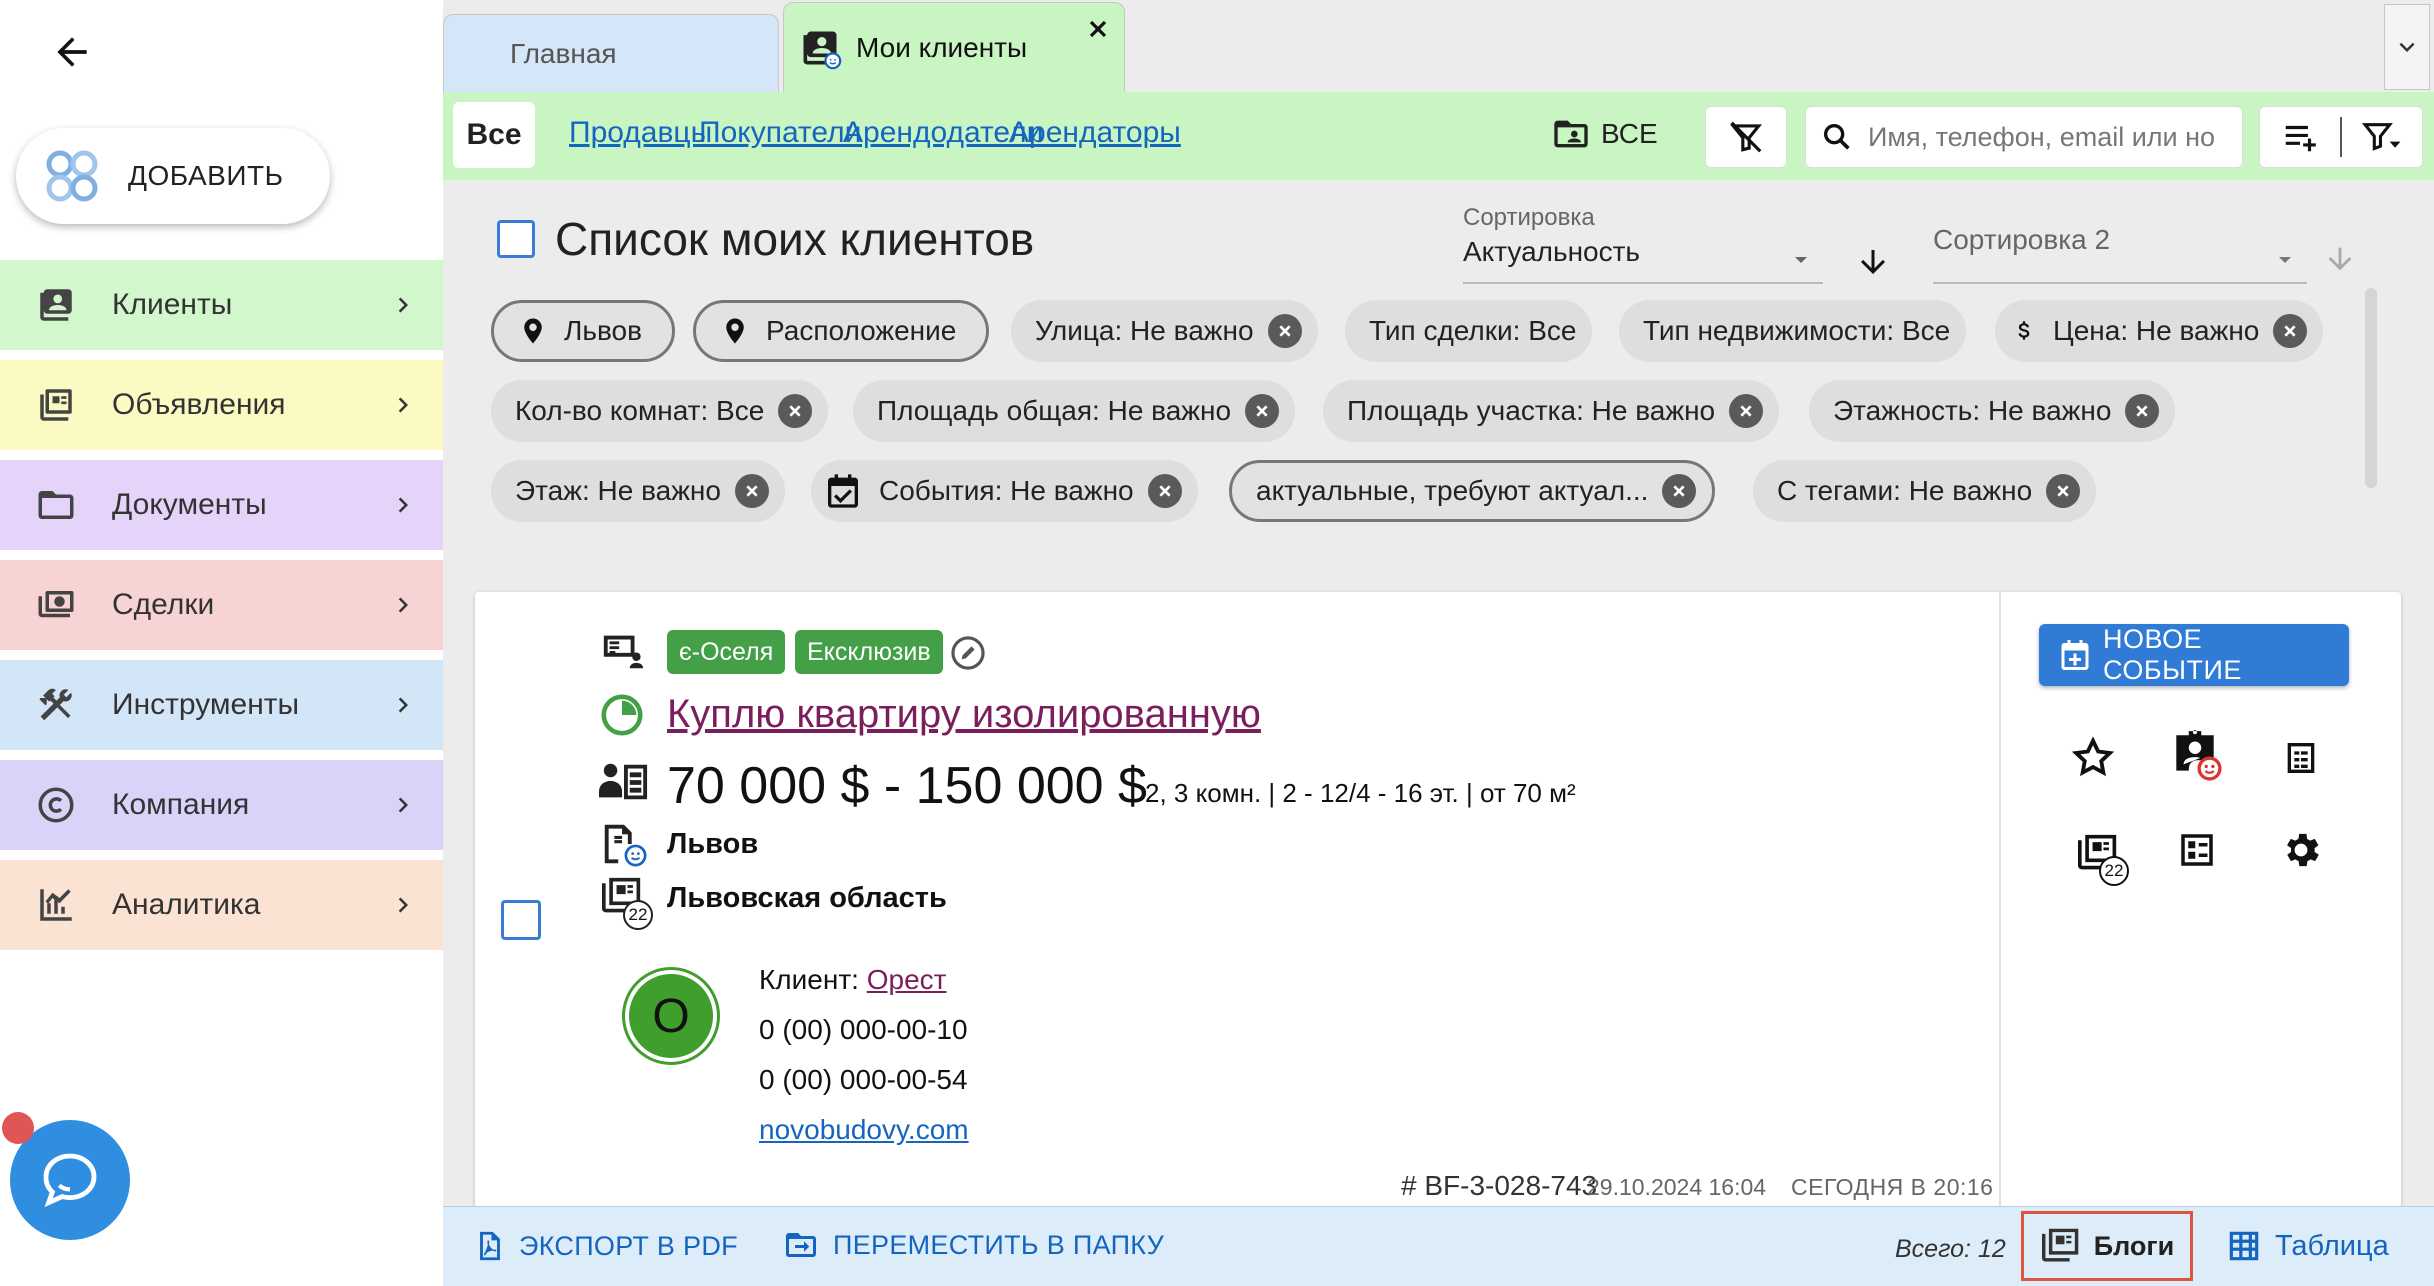  What do you see at coordinates (163, 604) in the screenshot?
I see `sidebar-item-label: Сделки` at bounding box center [163, 604].